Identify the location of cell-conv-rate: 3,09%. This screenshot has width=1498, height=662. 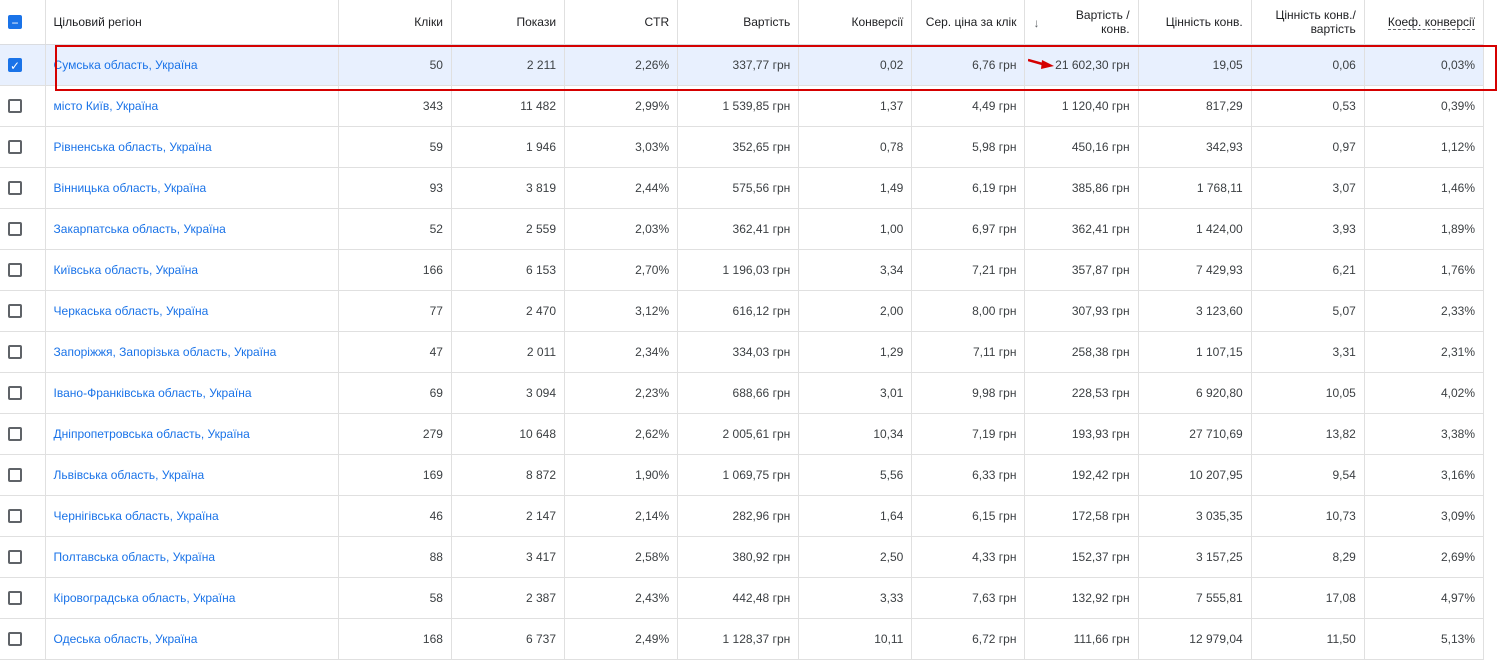
(1424, 516).